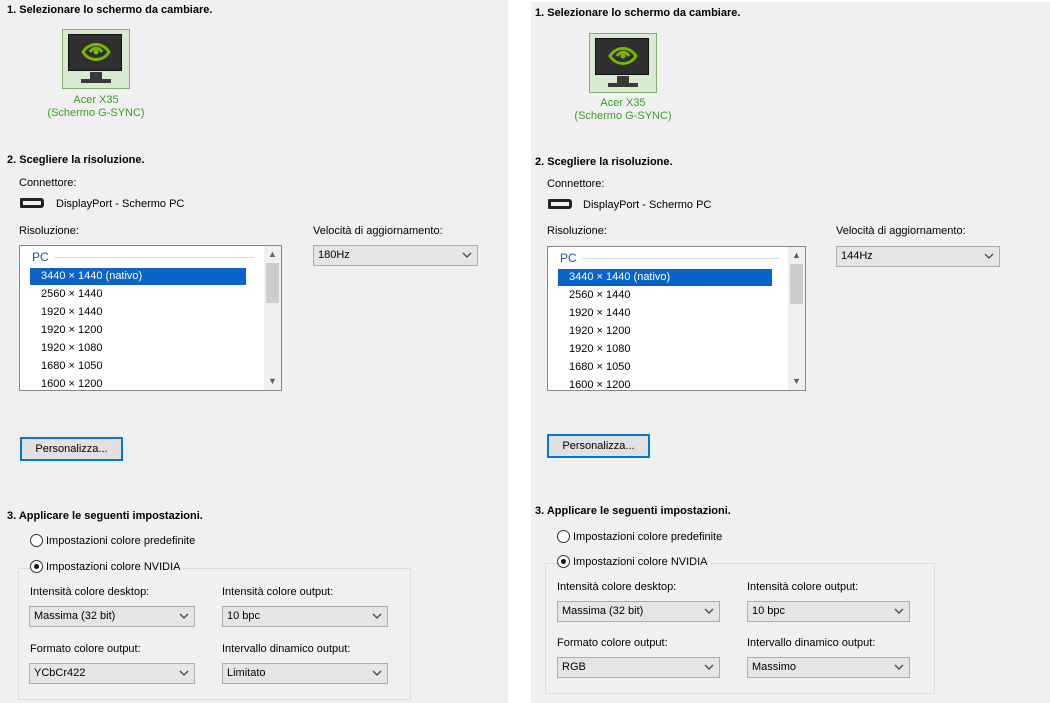  Describe the element at coordinates (334, 255) in the screenshot. I see `refresh-rate-value: 180Hz` at that location.